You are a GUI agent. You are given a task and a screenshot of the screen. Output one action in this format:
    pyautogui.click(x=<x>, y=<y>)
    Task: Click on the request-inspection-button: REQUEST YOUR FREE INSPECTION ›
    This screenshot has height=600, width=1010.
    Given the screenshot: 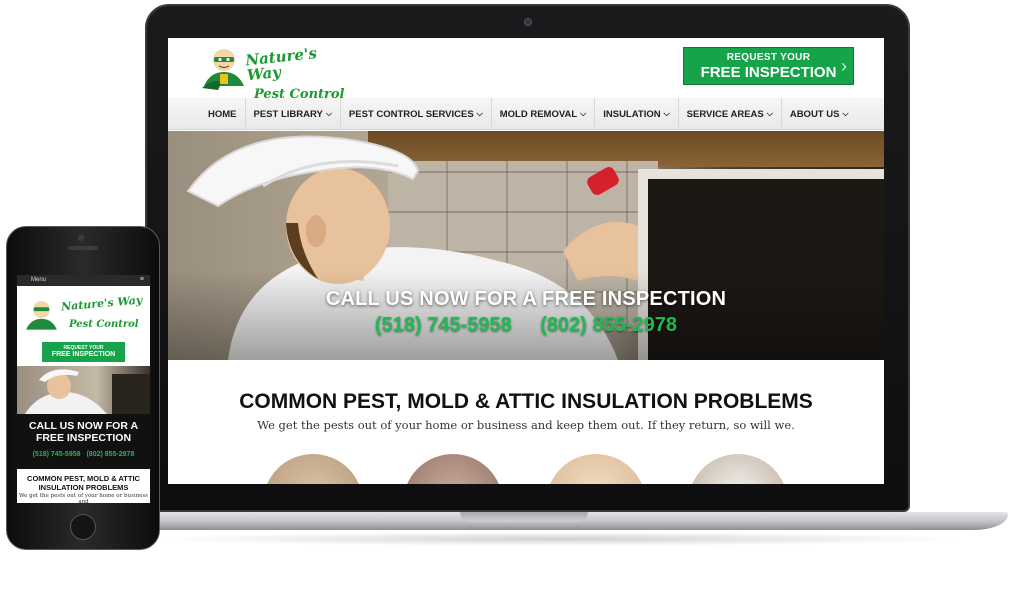 What is the action you would take?
    pyautogui.click(x=768, y=66)
    